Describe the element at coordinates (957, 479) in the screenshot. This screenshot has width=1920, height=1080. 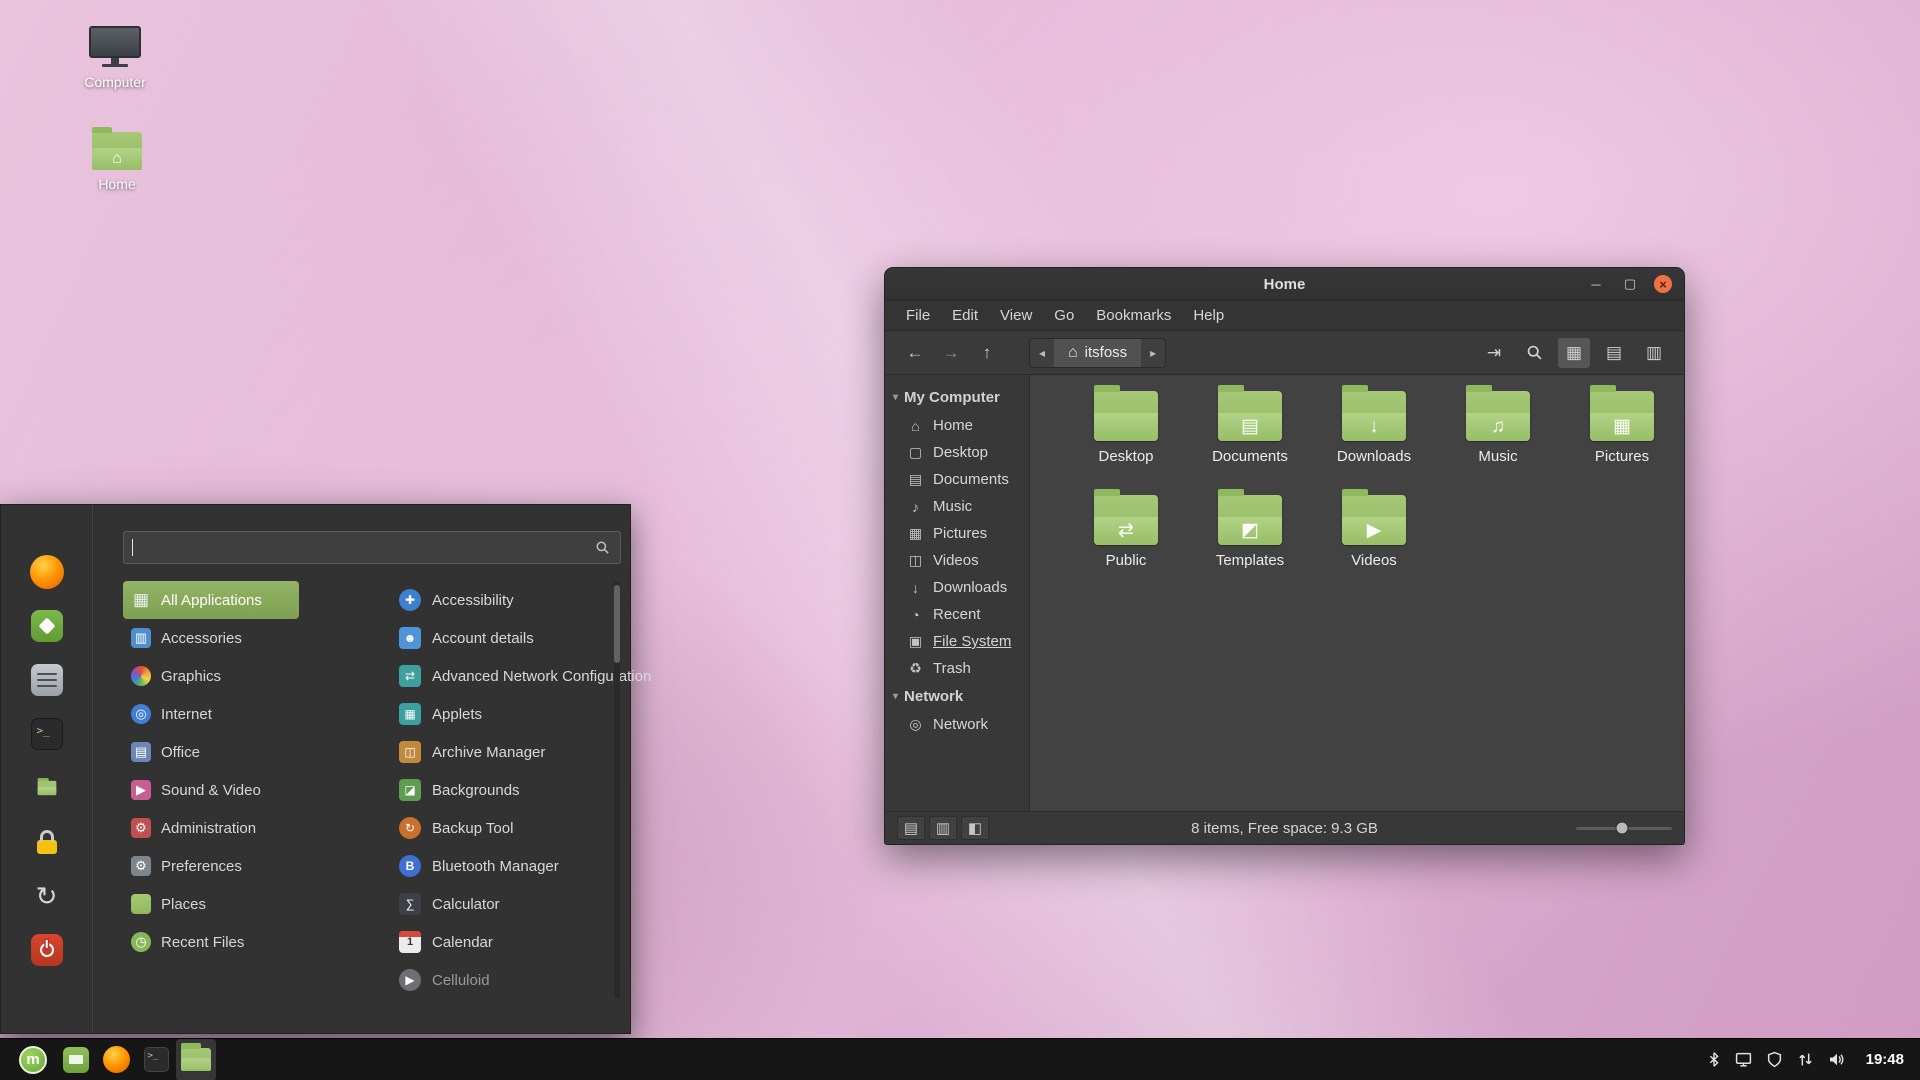
I see `sidebar-item-documents: ▤ Documents` at that location.